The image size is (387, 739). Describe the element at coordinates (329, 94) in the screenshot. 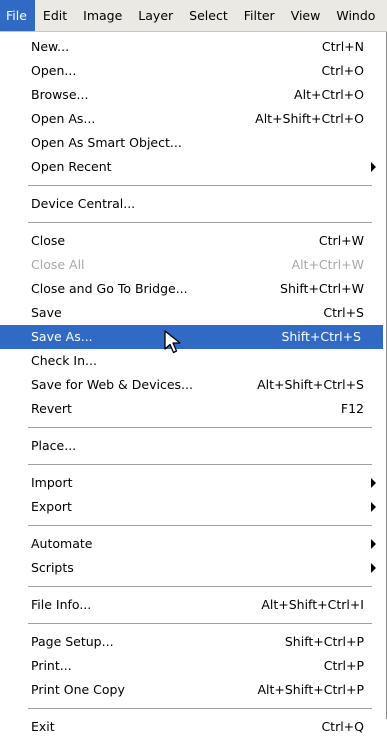

I see `menu-item-shortcut: Alt+Ctrl+O` at that location.